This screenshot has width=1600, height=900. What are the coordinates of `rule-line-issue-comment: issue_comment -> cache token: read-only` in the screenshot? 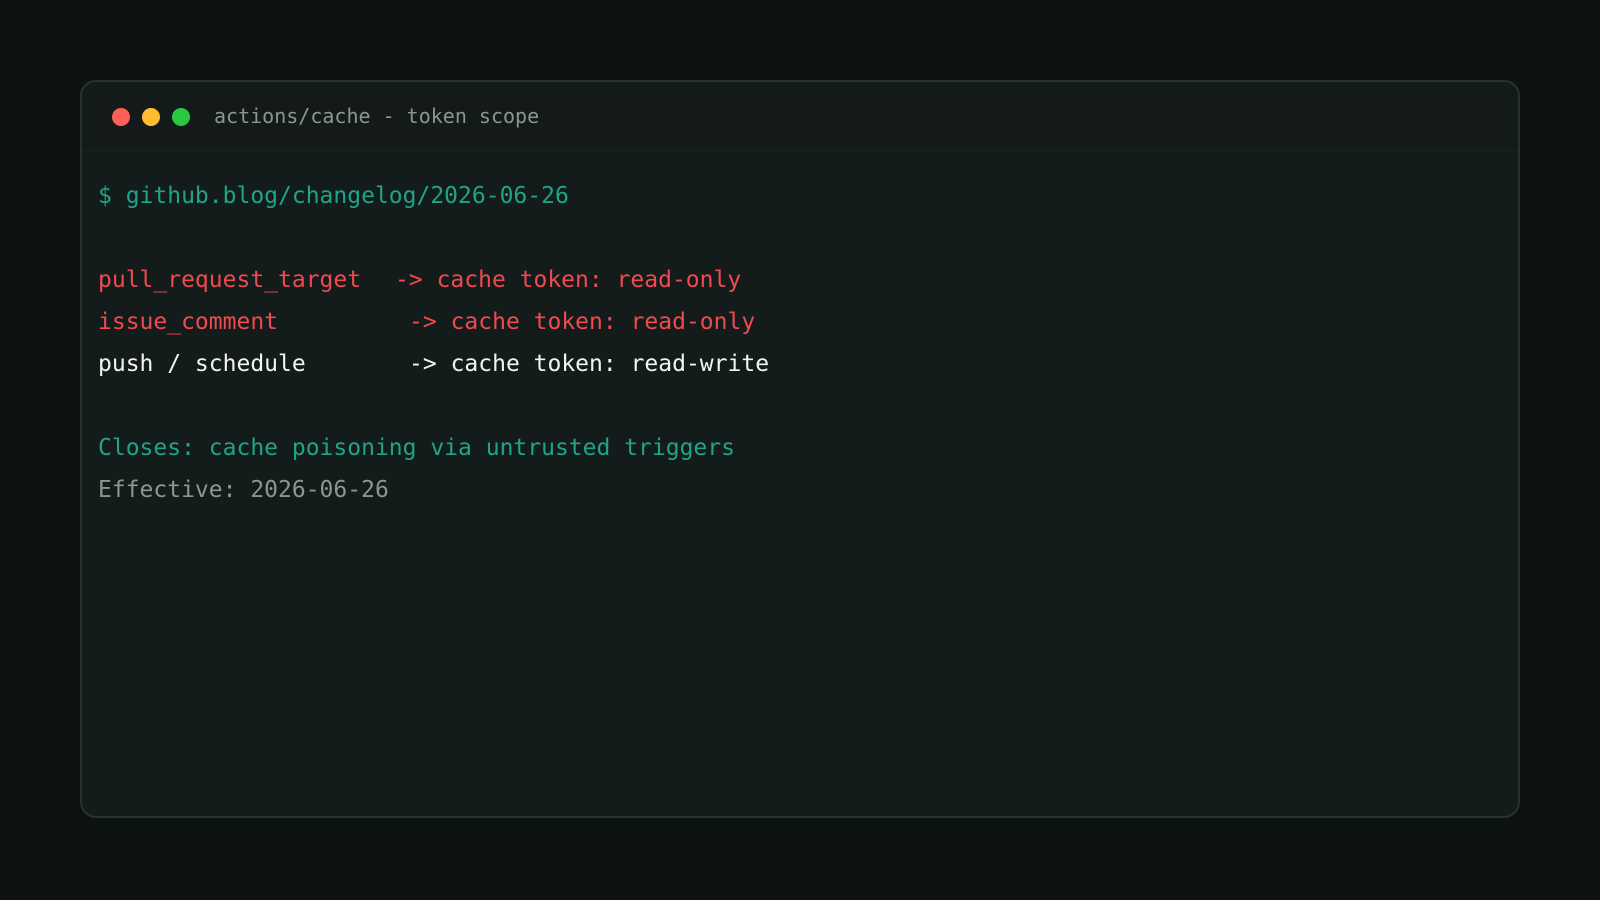 It's located at (426, 322).